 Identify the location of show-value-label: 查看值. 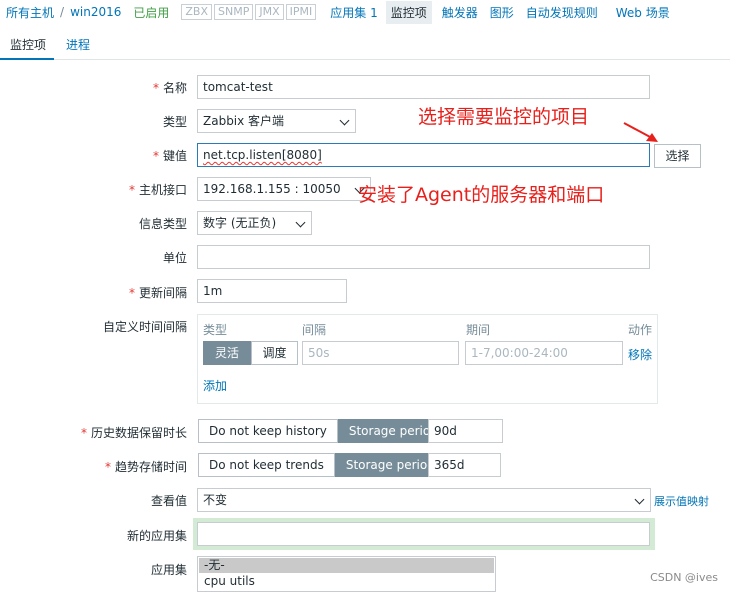
(168, 501).